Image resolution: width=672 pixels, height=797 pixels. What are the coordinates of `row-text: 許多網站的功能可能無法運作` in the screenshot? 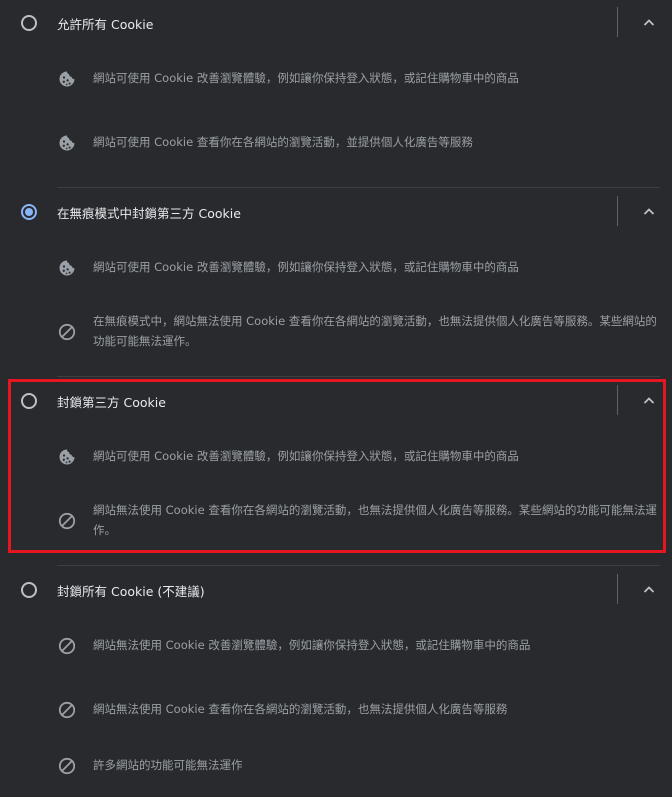 It's located at (168, 765).